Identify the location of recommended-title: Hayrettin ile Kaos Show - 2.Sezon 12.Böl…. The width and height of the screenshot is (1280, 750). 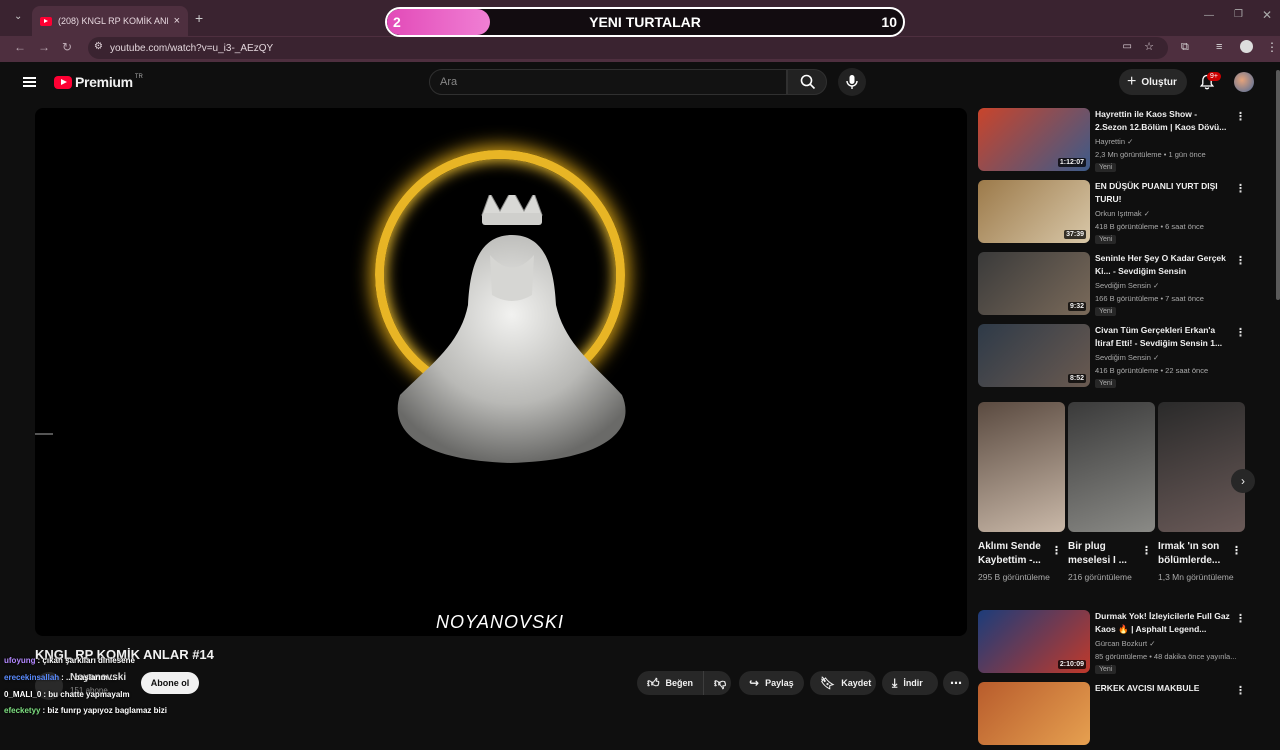
(1163, 121).